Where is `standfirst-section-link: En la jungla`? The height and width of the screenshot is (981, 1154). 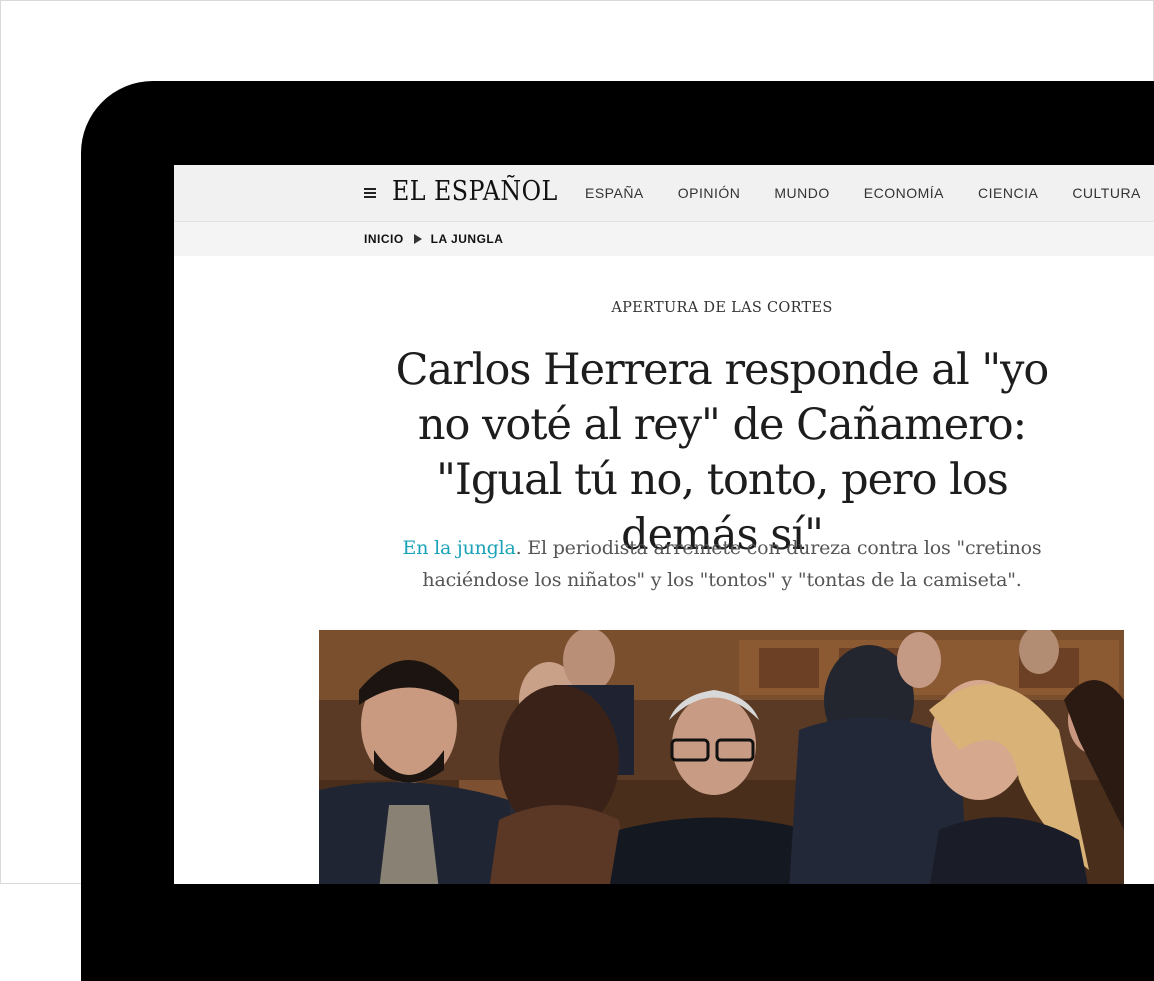 standfirst-section-link: En la jungla is located at coordinates (459, 548).